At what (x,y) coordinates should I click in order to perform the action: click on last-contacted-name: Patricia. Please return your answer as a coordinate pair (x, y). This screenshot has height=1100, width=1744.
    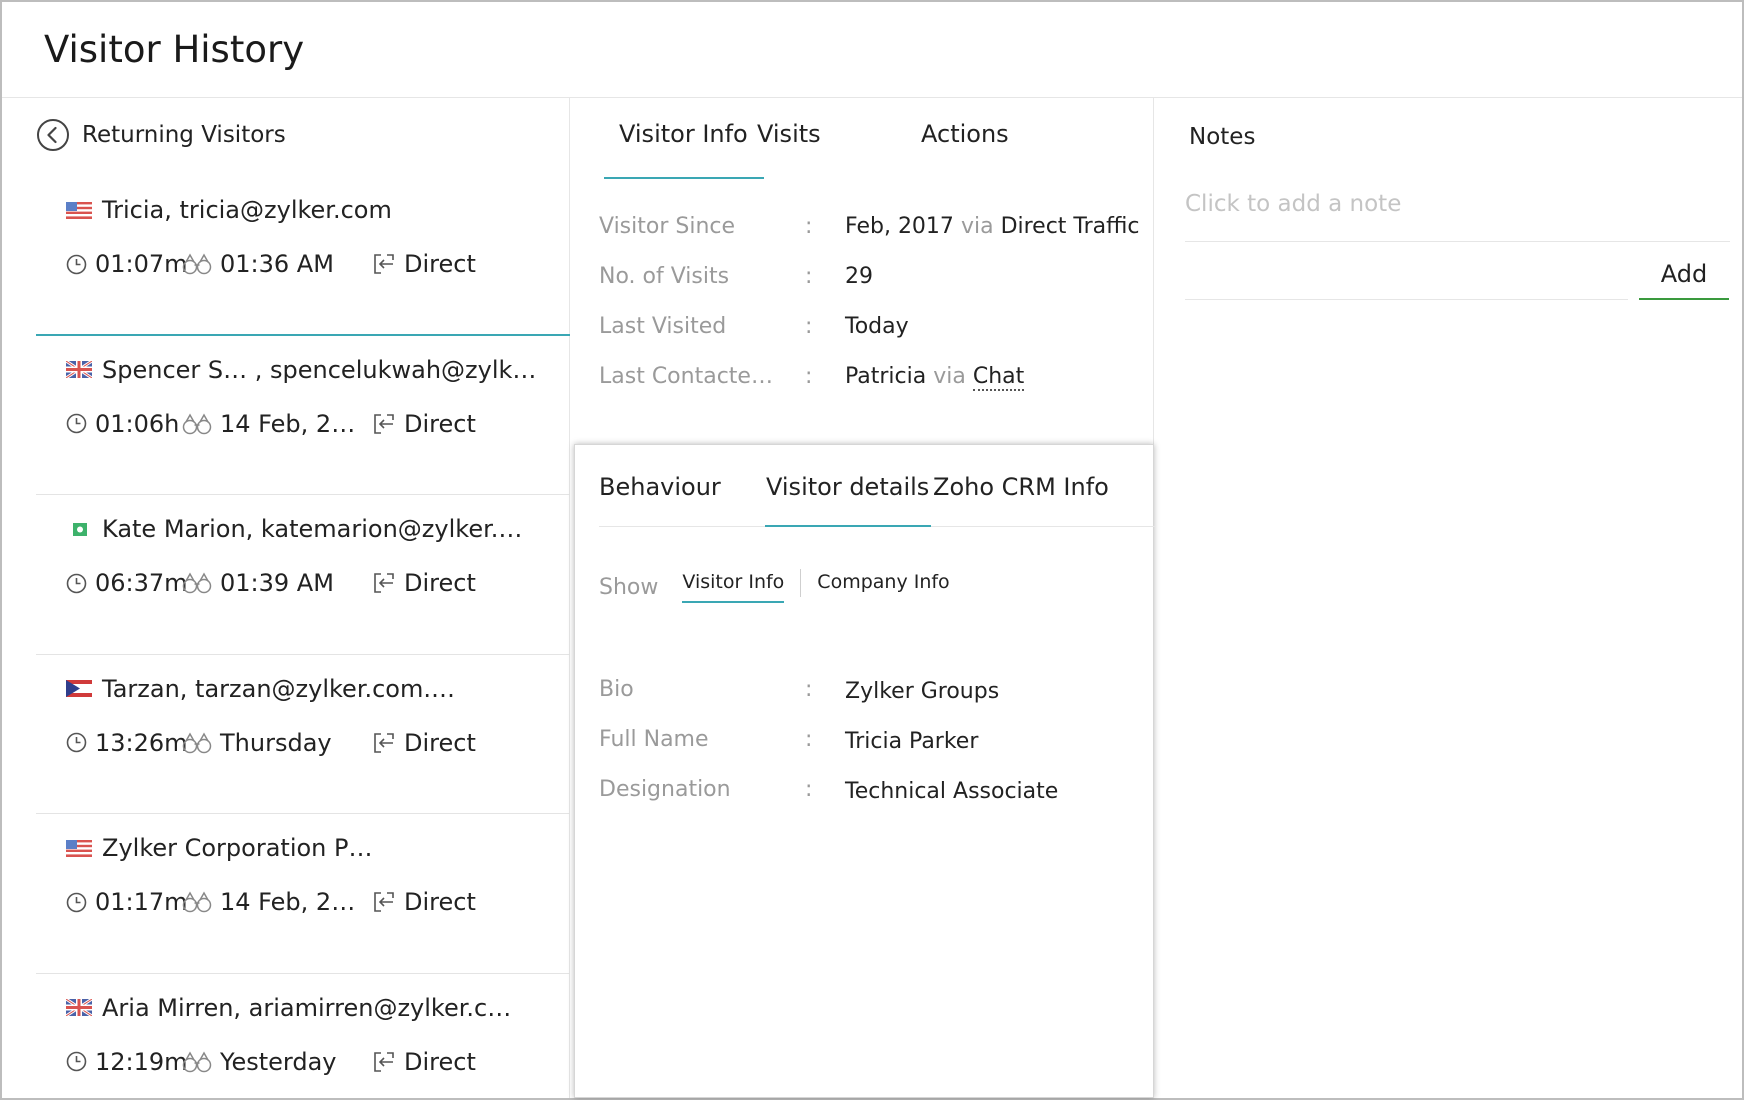
    Looking at the image, I should click on (886, 376).